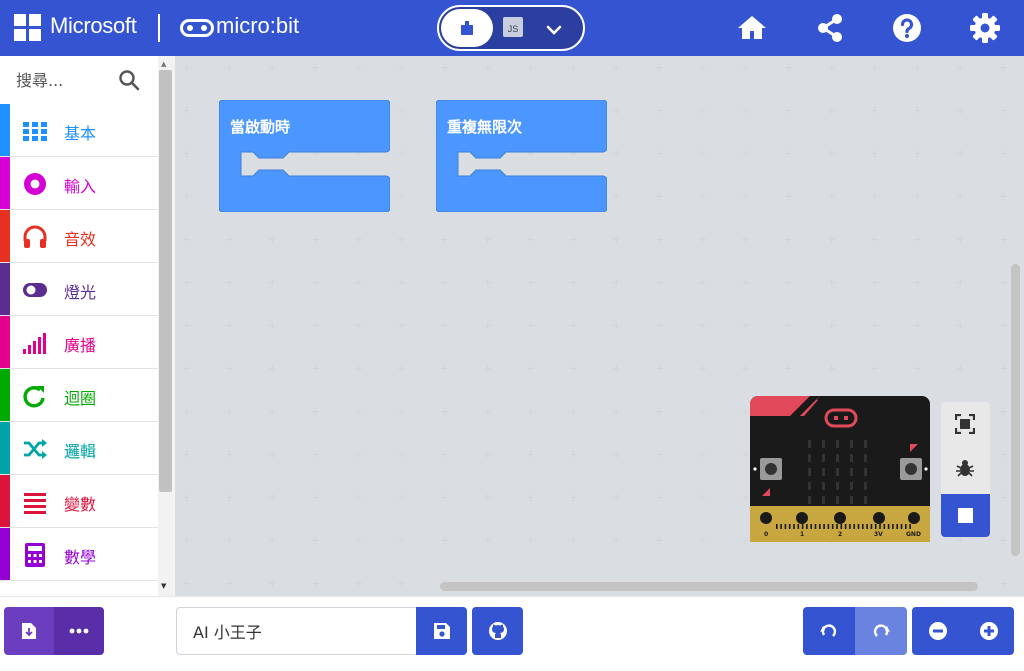 The width and height of the screenshot is (1024, 671). Describe the element at coordinates (93, 25) in the screenshot. I see `microsoft-brand: Microsoft` at that location.